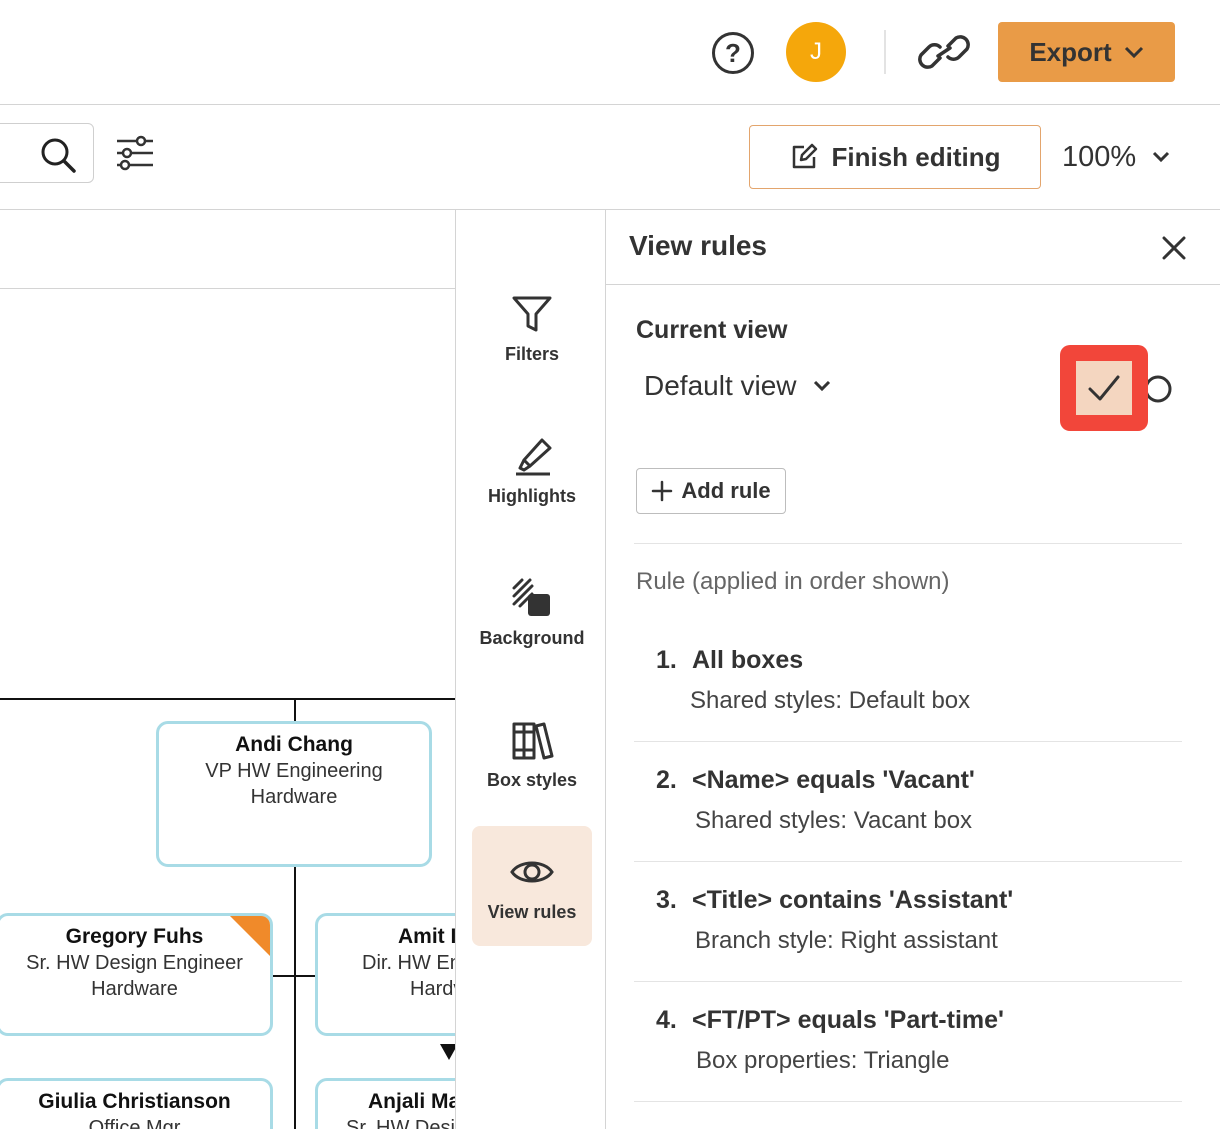 The image size is (1220, 1129). What do you see at coordinates (916, 680) in the screenshot?
I see `rule-item: 1. All boxes Shared styles: Default box` at bounding box center [916, 680].